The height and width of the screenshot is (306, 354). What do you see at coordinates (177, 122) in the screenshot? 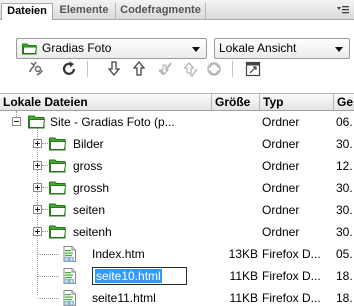
I see `list-item-site-root: Site - Gradias Foto (p... Ordner 06.` at bounding box center [177, 122].